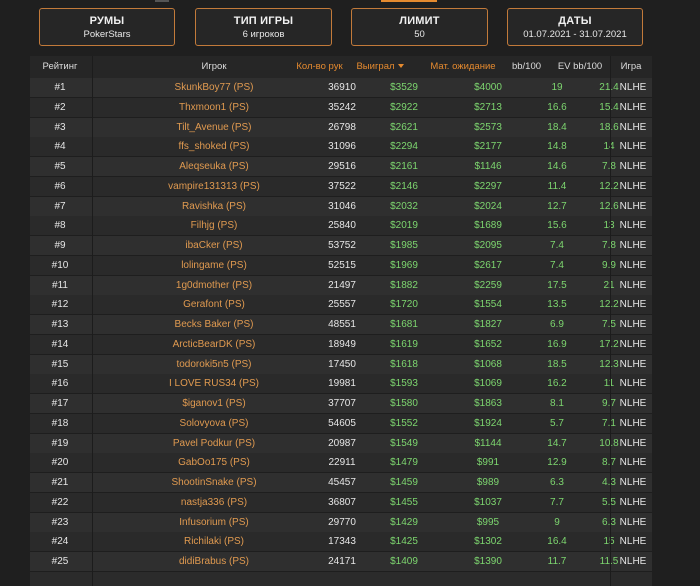 Image resolution: width=700 pixels, height=586 pixels. What do you see at coordinates (463, 67) in the screenshot?
I see `header-ev: Мат. ожидание` at bounding box center [463, 67].